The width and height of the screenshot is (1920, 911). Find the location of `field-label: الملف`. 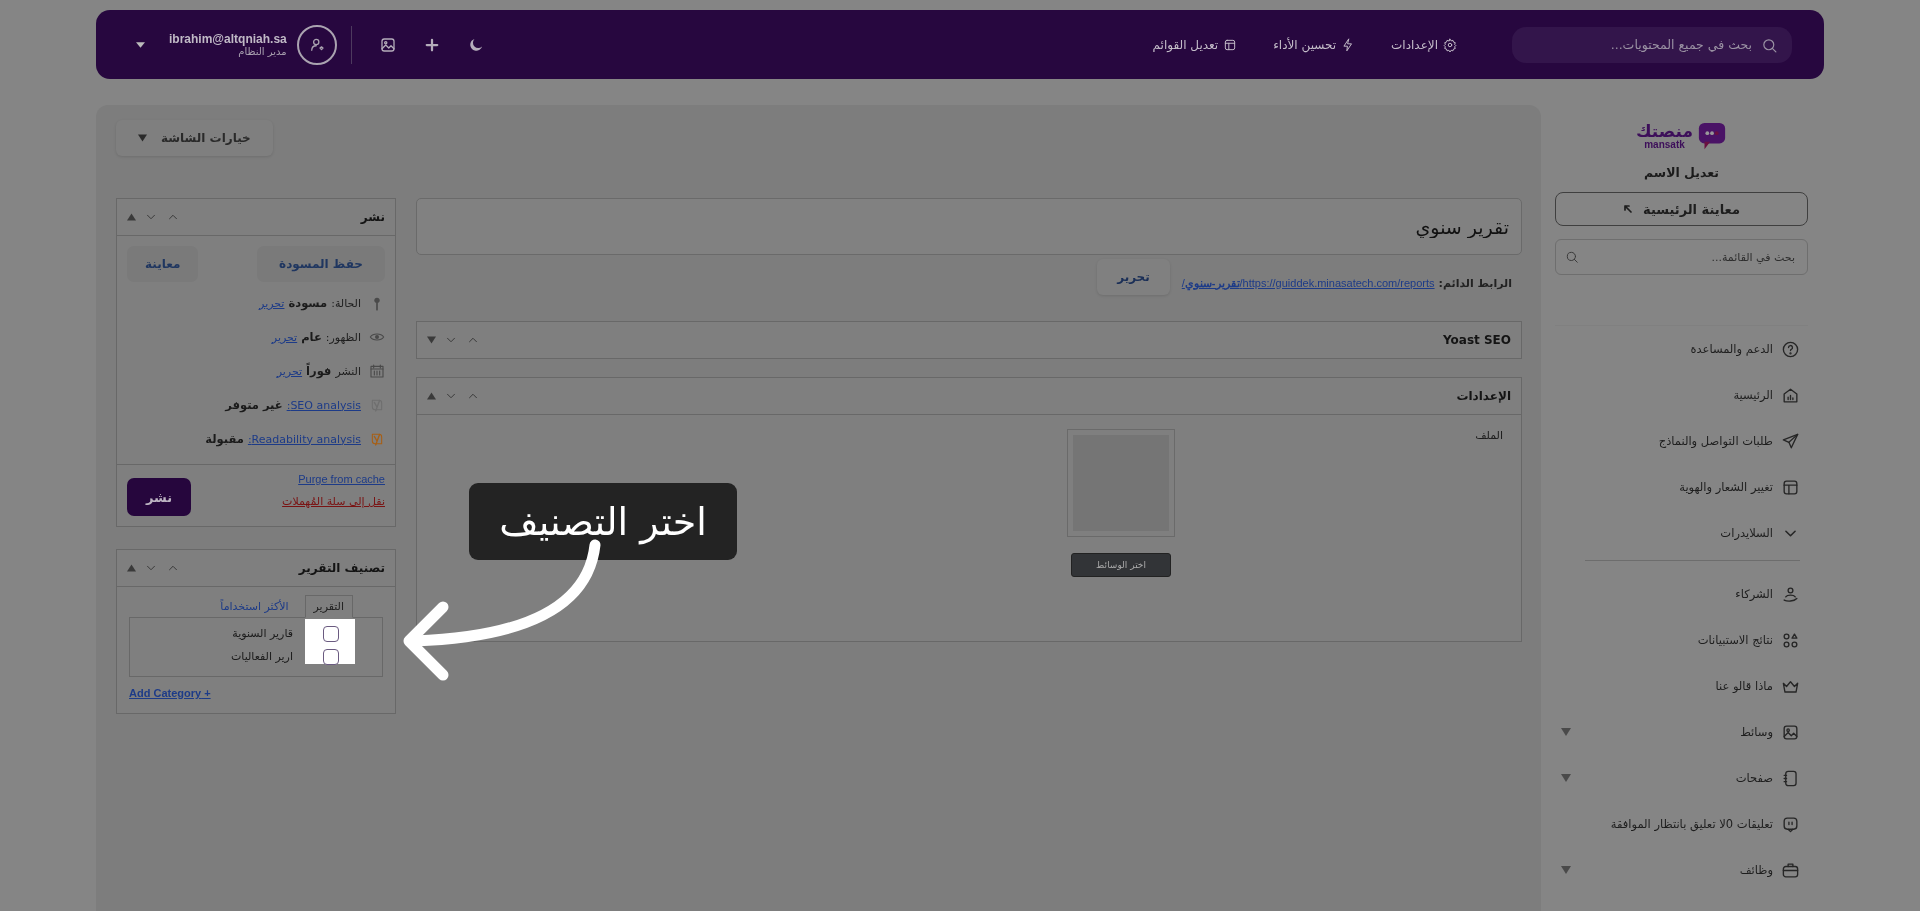

field-label: الملف is located at coordinates (1488, 436).